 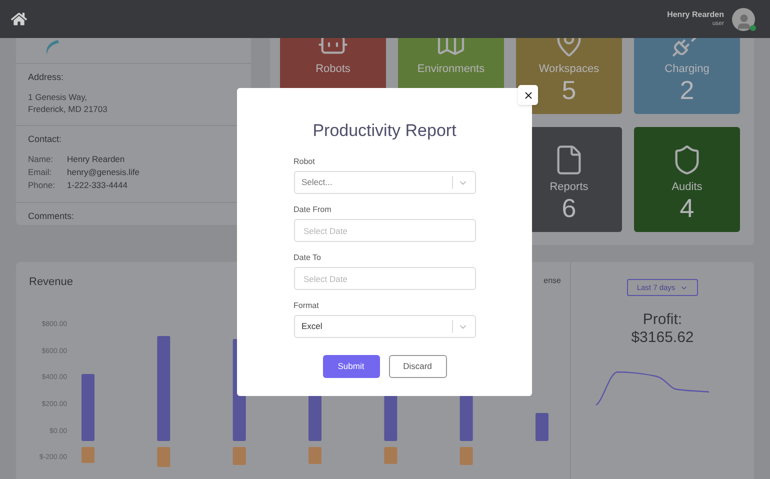 I want to click on tile-label: Audits, so click(x=687, y=187).